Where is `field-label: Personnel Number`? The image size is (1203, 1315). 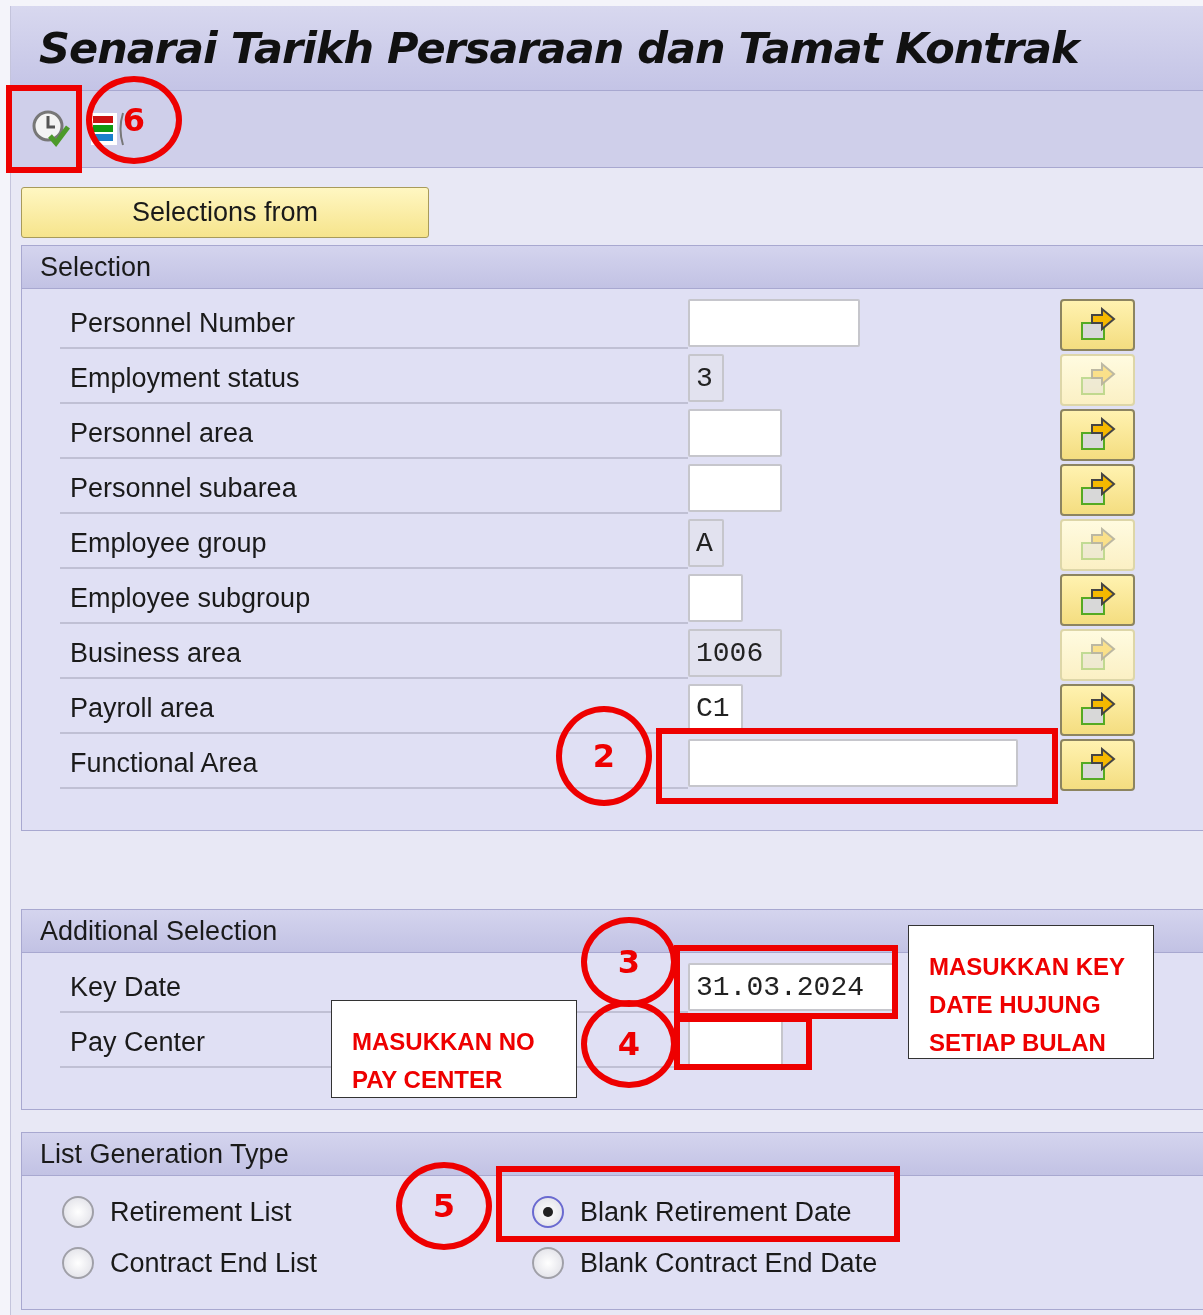 field-label: Personnel Number is located at coordinates (374, 324).